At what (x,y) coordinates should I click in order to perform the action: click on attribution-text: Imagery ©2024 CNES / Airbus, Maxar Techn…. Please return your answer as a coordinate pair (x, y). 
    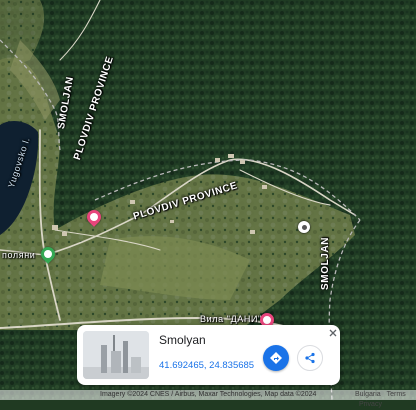
    Looking at the image, I should click on (208, 394).